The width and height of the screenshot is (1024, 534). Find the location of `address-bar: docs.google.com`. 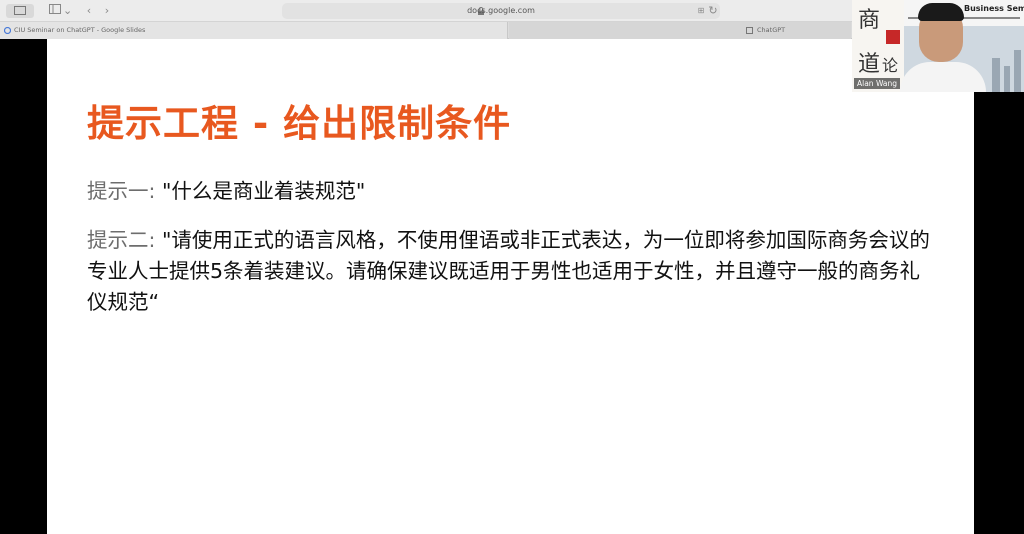

address-bar: docs.google.com is located at coordinates (501, 11).